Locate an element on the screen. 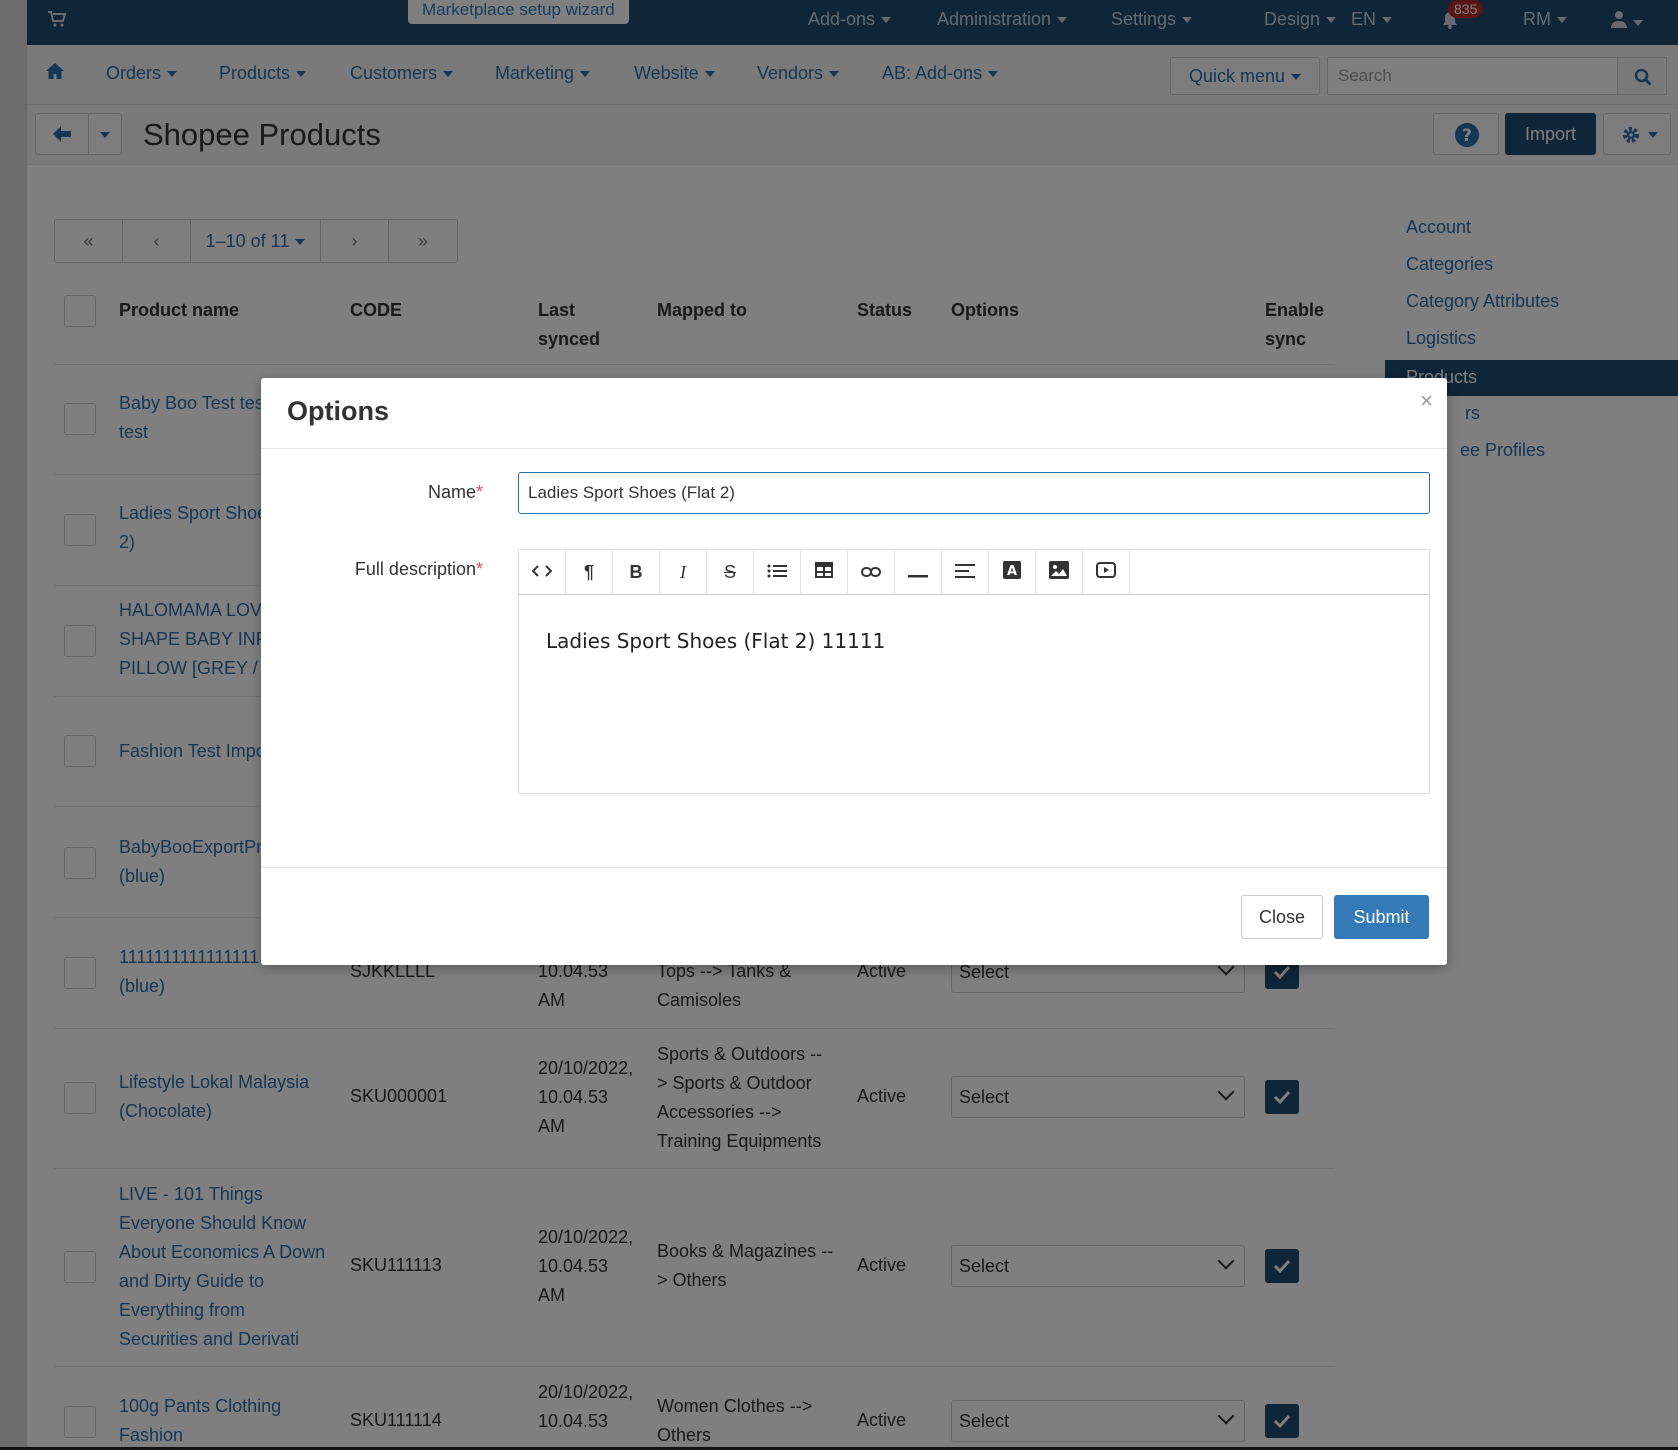 The width and height of the screenshot is (1678, 1450). italic-icon: I is located at coordinates (683, 571).